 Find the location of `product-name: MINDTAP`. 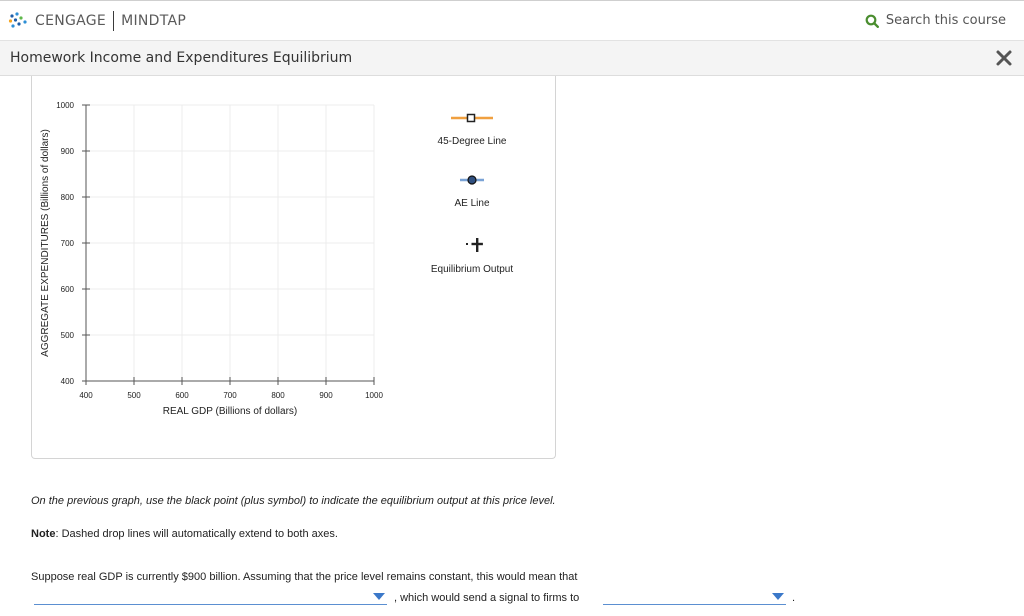

product-name: MINDTAP is located at coordinates (154, 21).